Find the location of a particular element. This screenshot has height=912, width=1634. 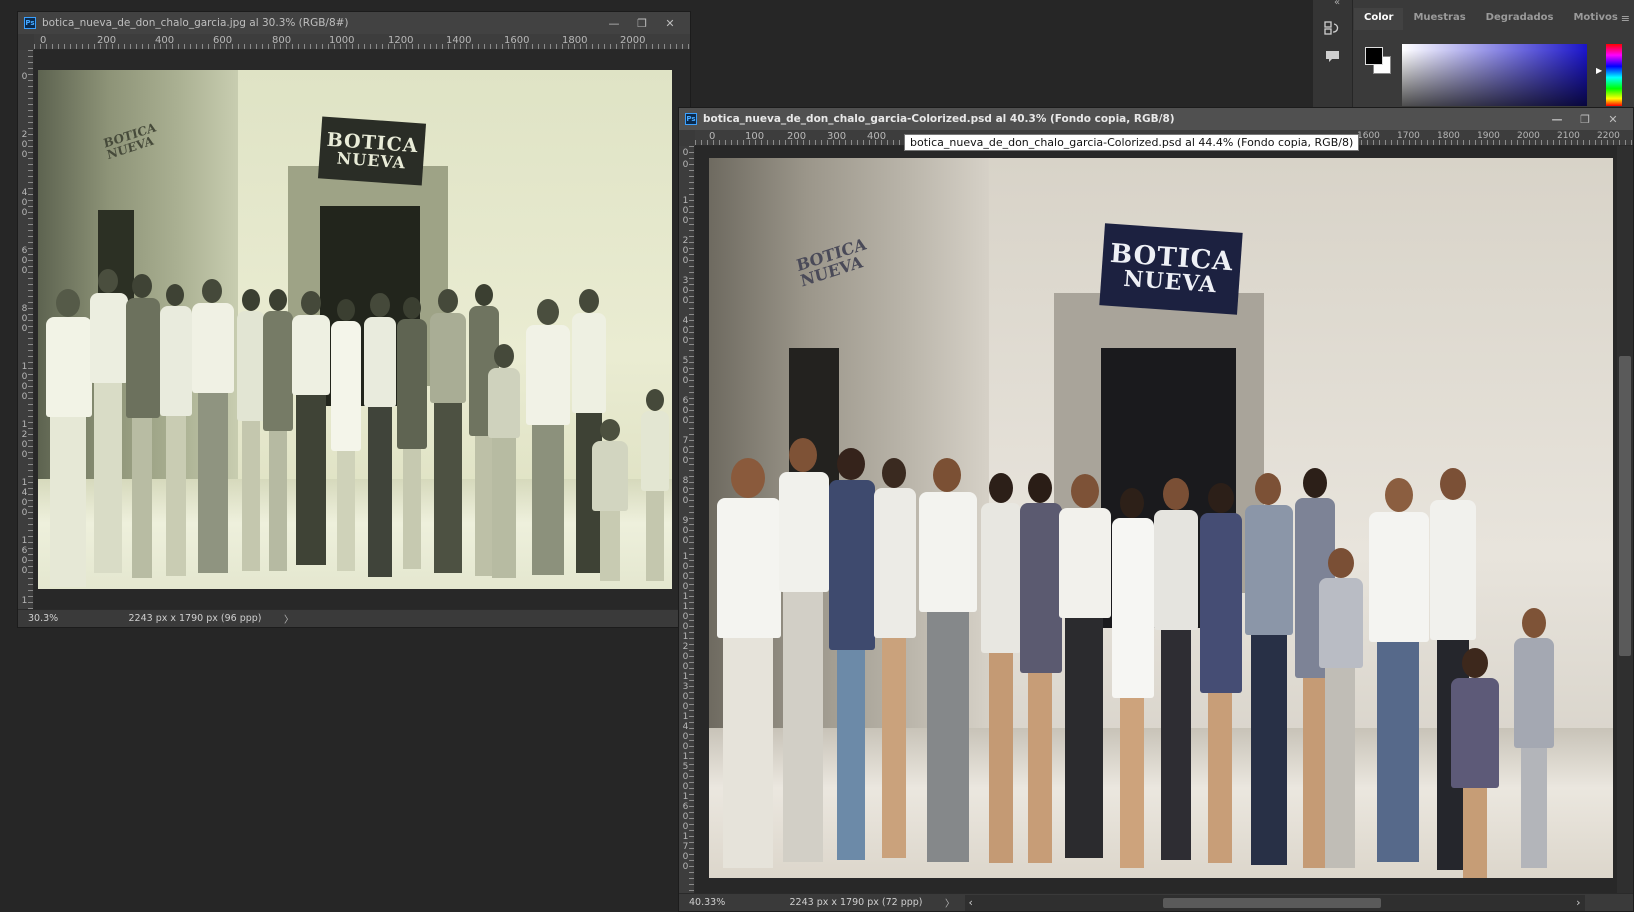

horizontal-scroll-thumb is located at coordinates (1271, 902).